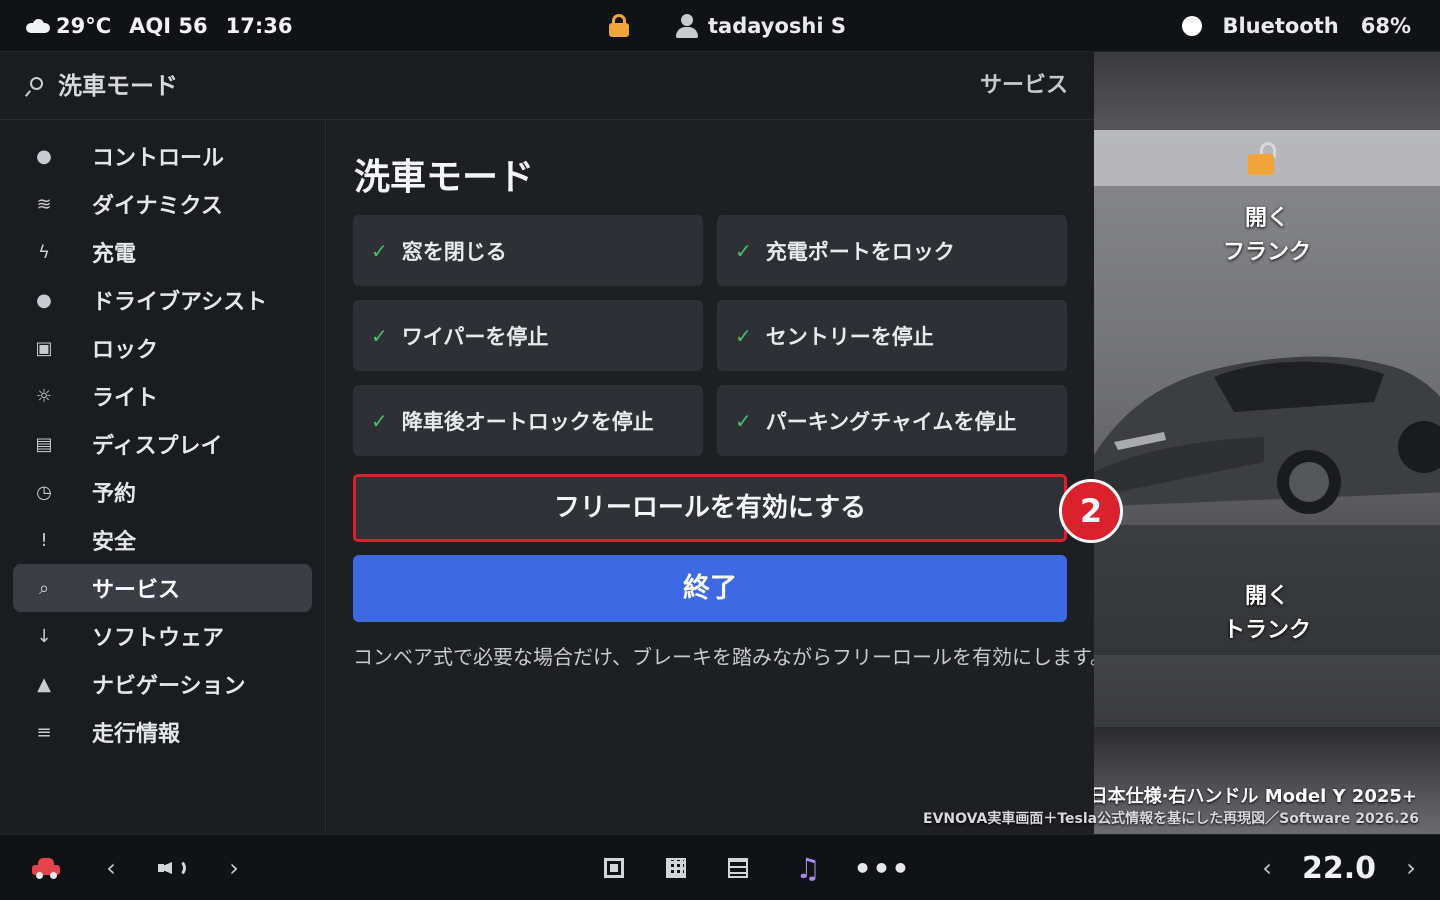  What do you see at coordinates (162, 540) in the screenshot?
I see `sidebar-item-safety: ! 安全` at bounding box center [162, 540].